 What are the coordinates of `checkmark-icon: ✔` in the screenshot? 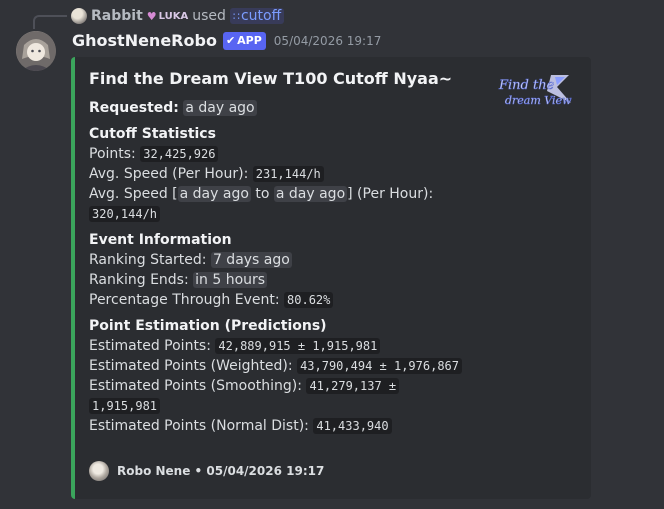 It's located at (230, 40).